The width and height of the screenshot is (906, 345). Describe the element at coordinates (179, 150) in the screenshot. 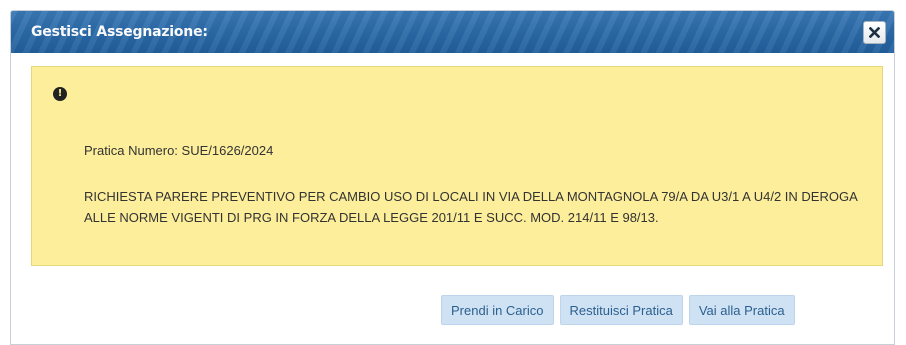

I see `practice-number: Pratica Numero: SUE/1626/2024` at that location.